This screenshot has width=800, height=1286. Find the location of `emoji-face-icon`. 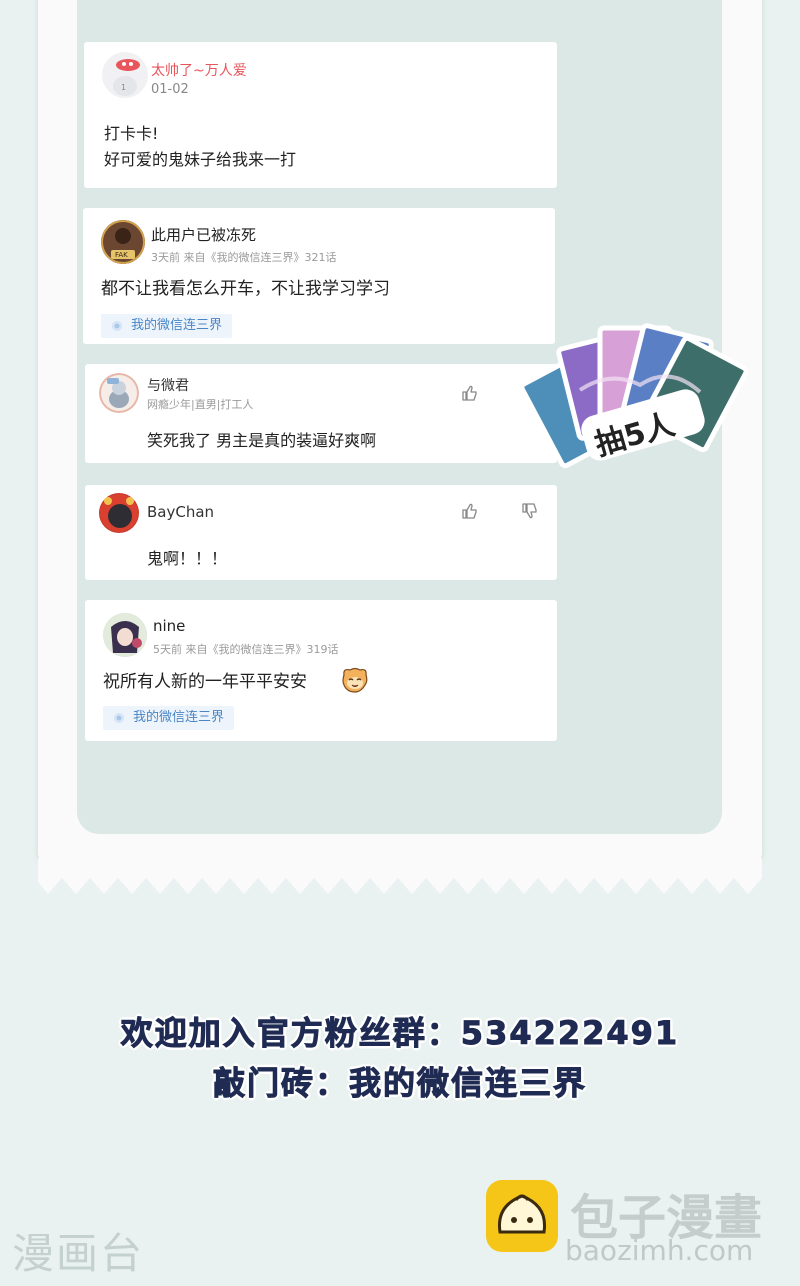

emoji-face-icon is located at coordinates (355, 680).